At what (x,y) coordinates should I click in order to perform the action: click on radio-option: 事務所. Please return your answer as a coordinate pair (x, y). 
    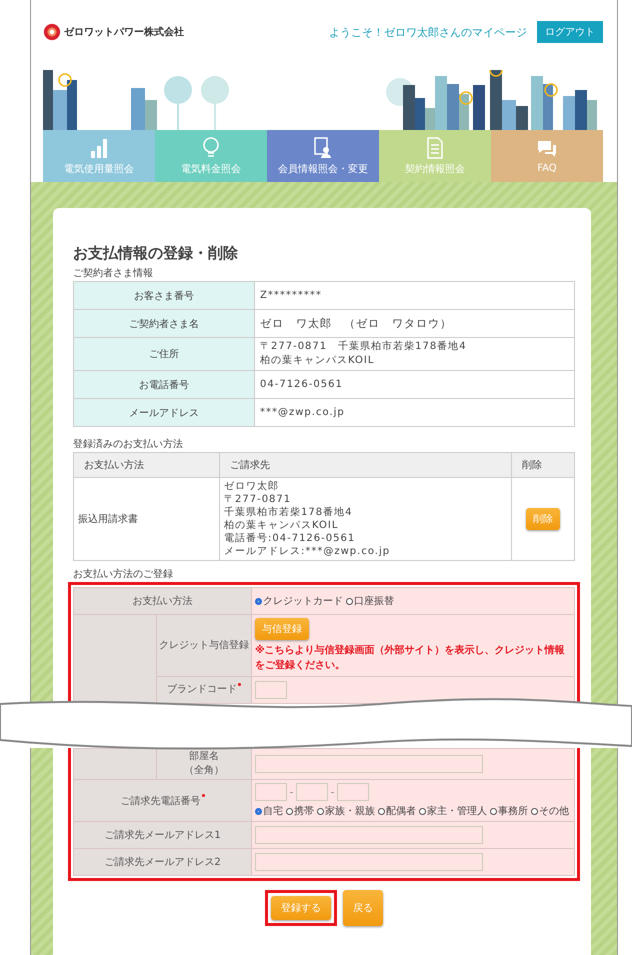
    Looking at the image, I should click on (509, 811).